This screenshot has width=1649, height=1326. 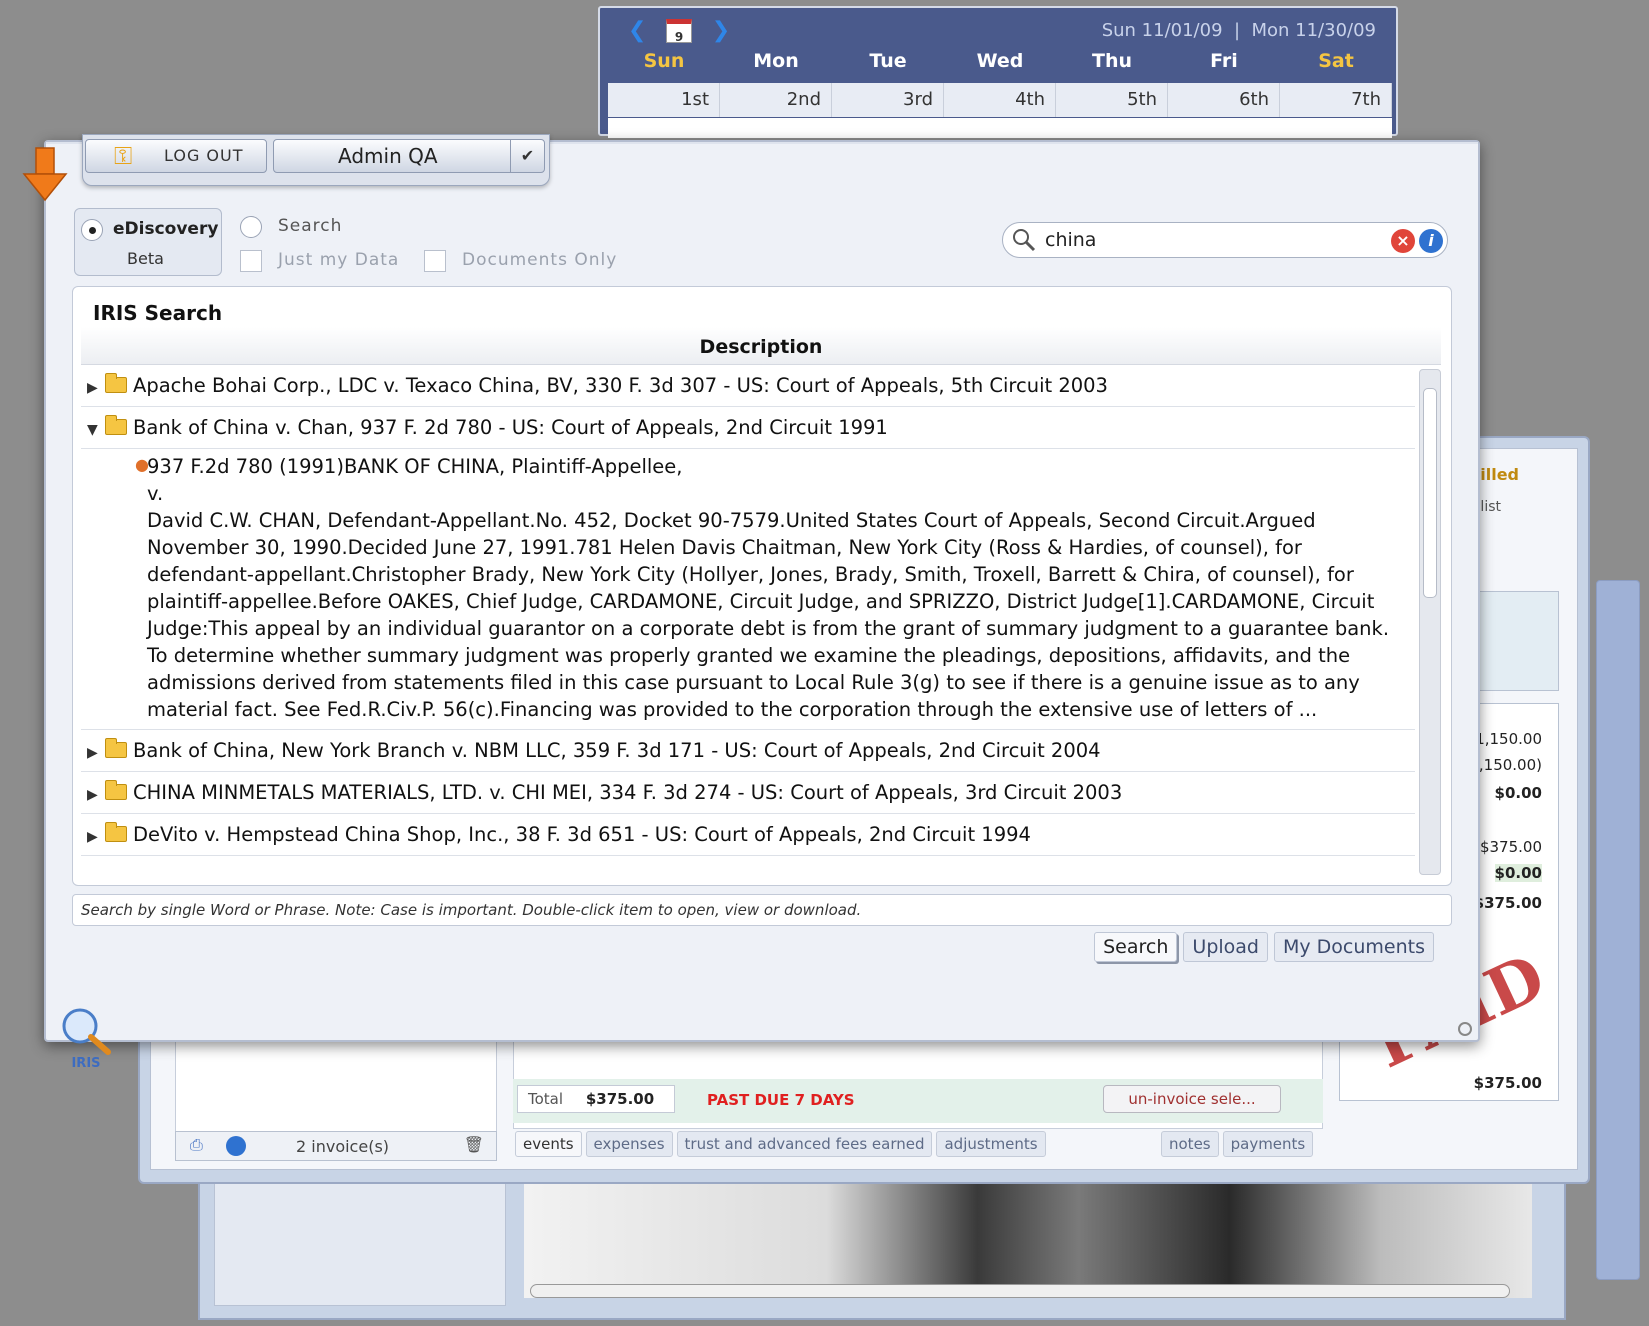 I want to click on resize-grip-icon, so click(x=1465, y=1029).